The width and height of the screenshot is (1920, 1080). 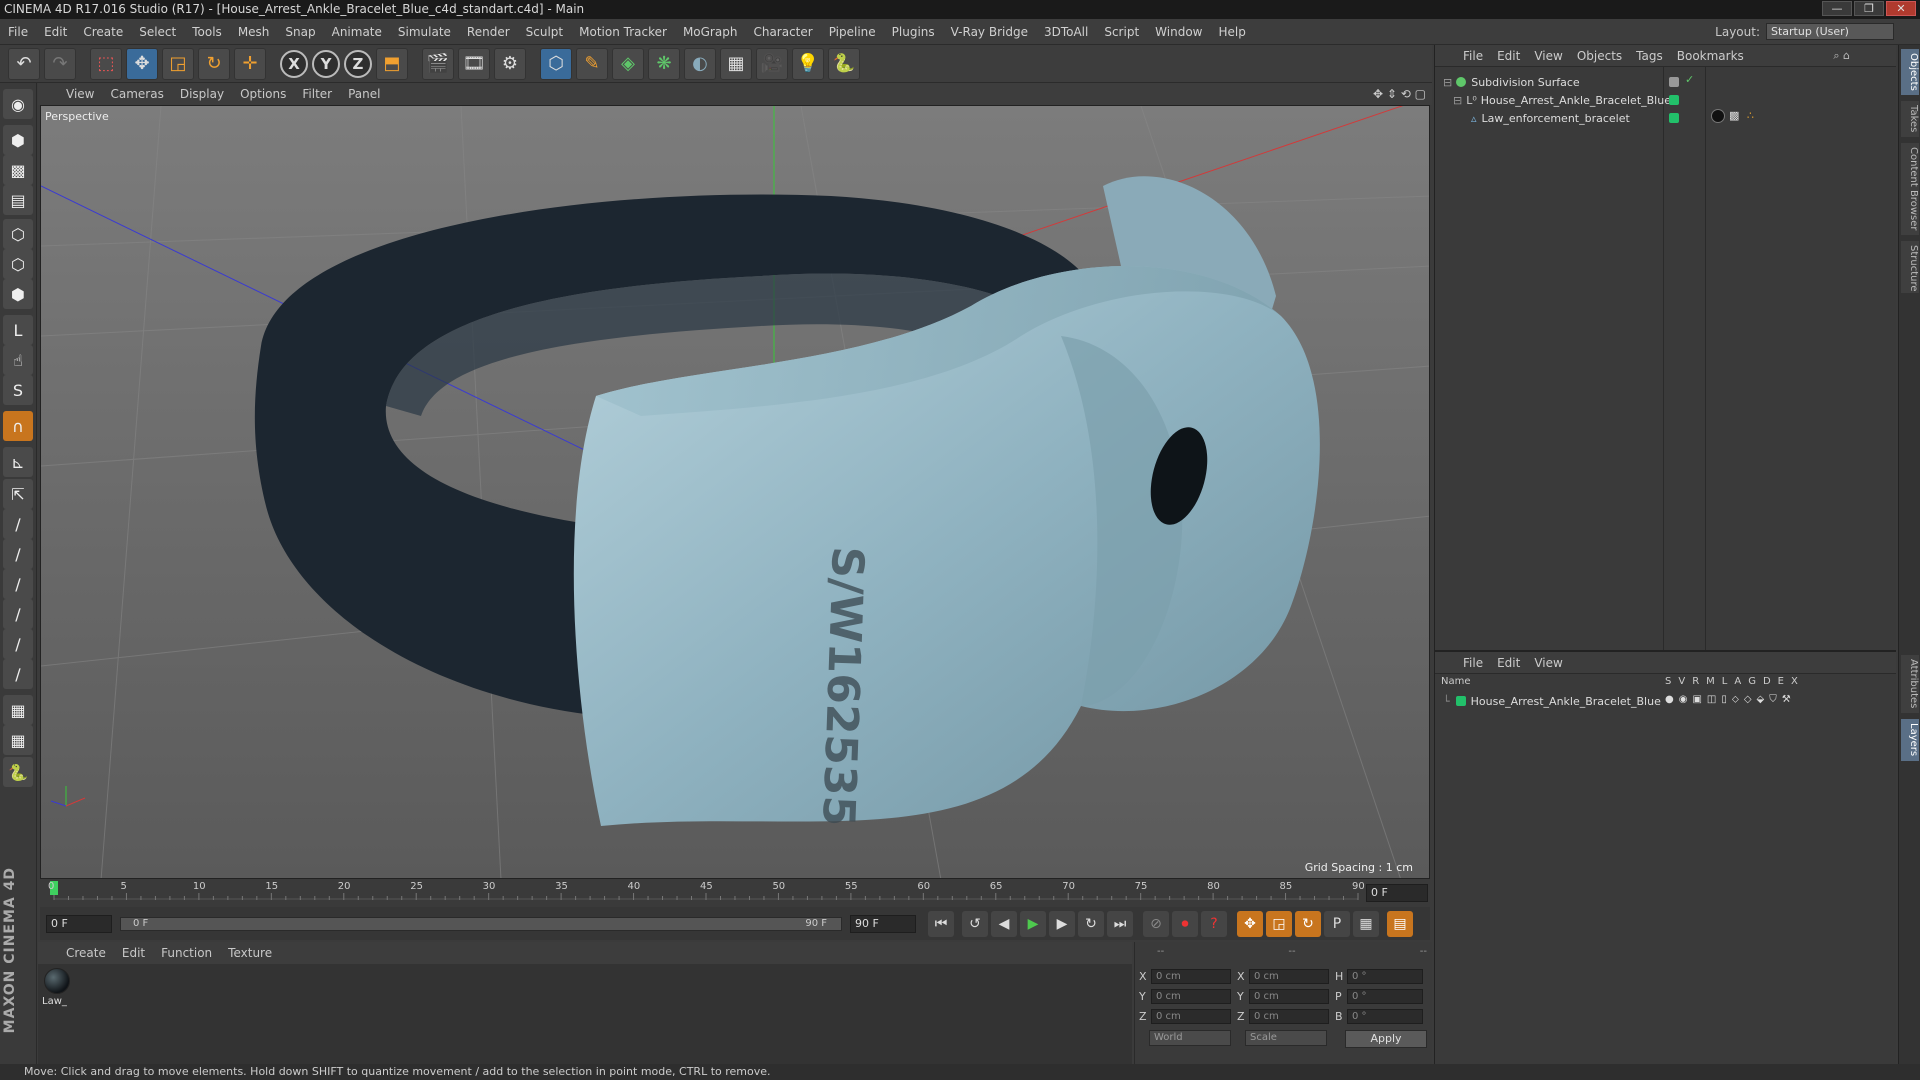 What do you see at coordinates (1286, 1038) in the screenshot?
I see `transform-mode-select: Scale` at bounding box center [1286, 1038].